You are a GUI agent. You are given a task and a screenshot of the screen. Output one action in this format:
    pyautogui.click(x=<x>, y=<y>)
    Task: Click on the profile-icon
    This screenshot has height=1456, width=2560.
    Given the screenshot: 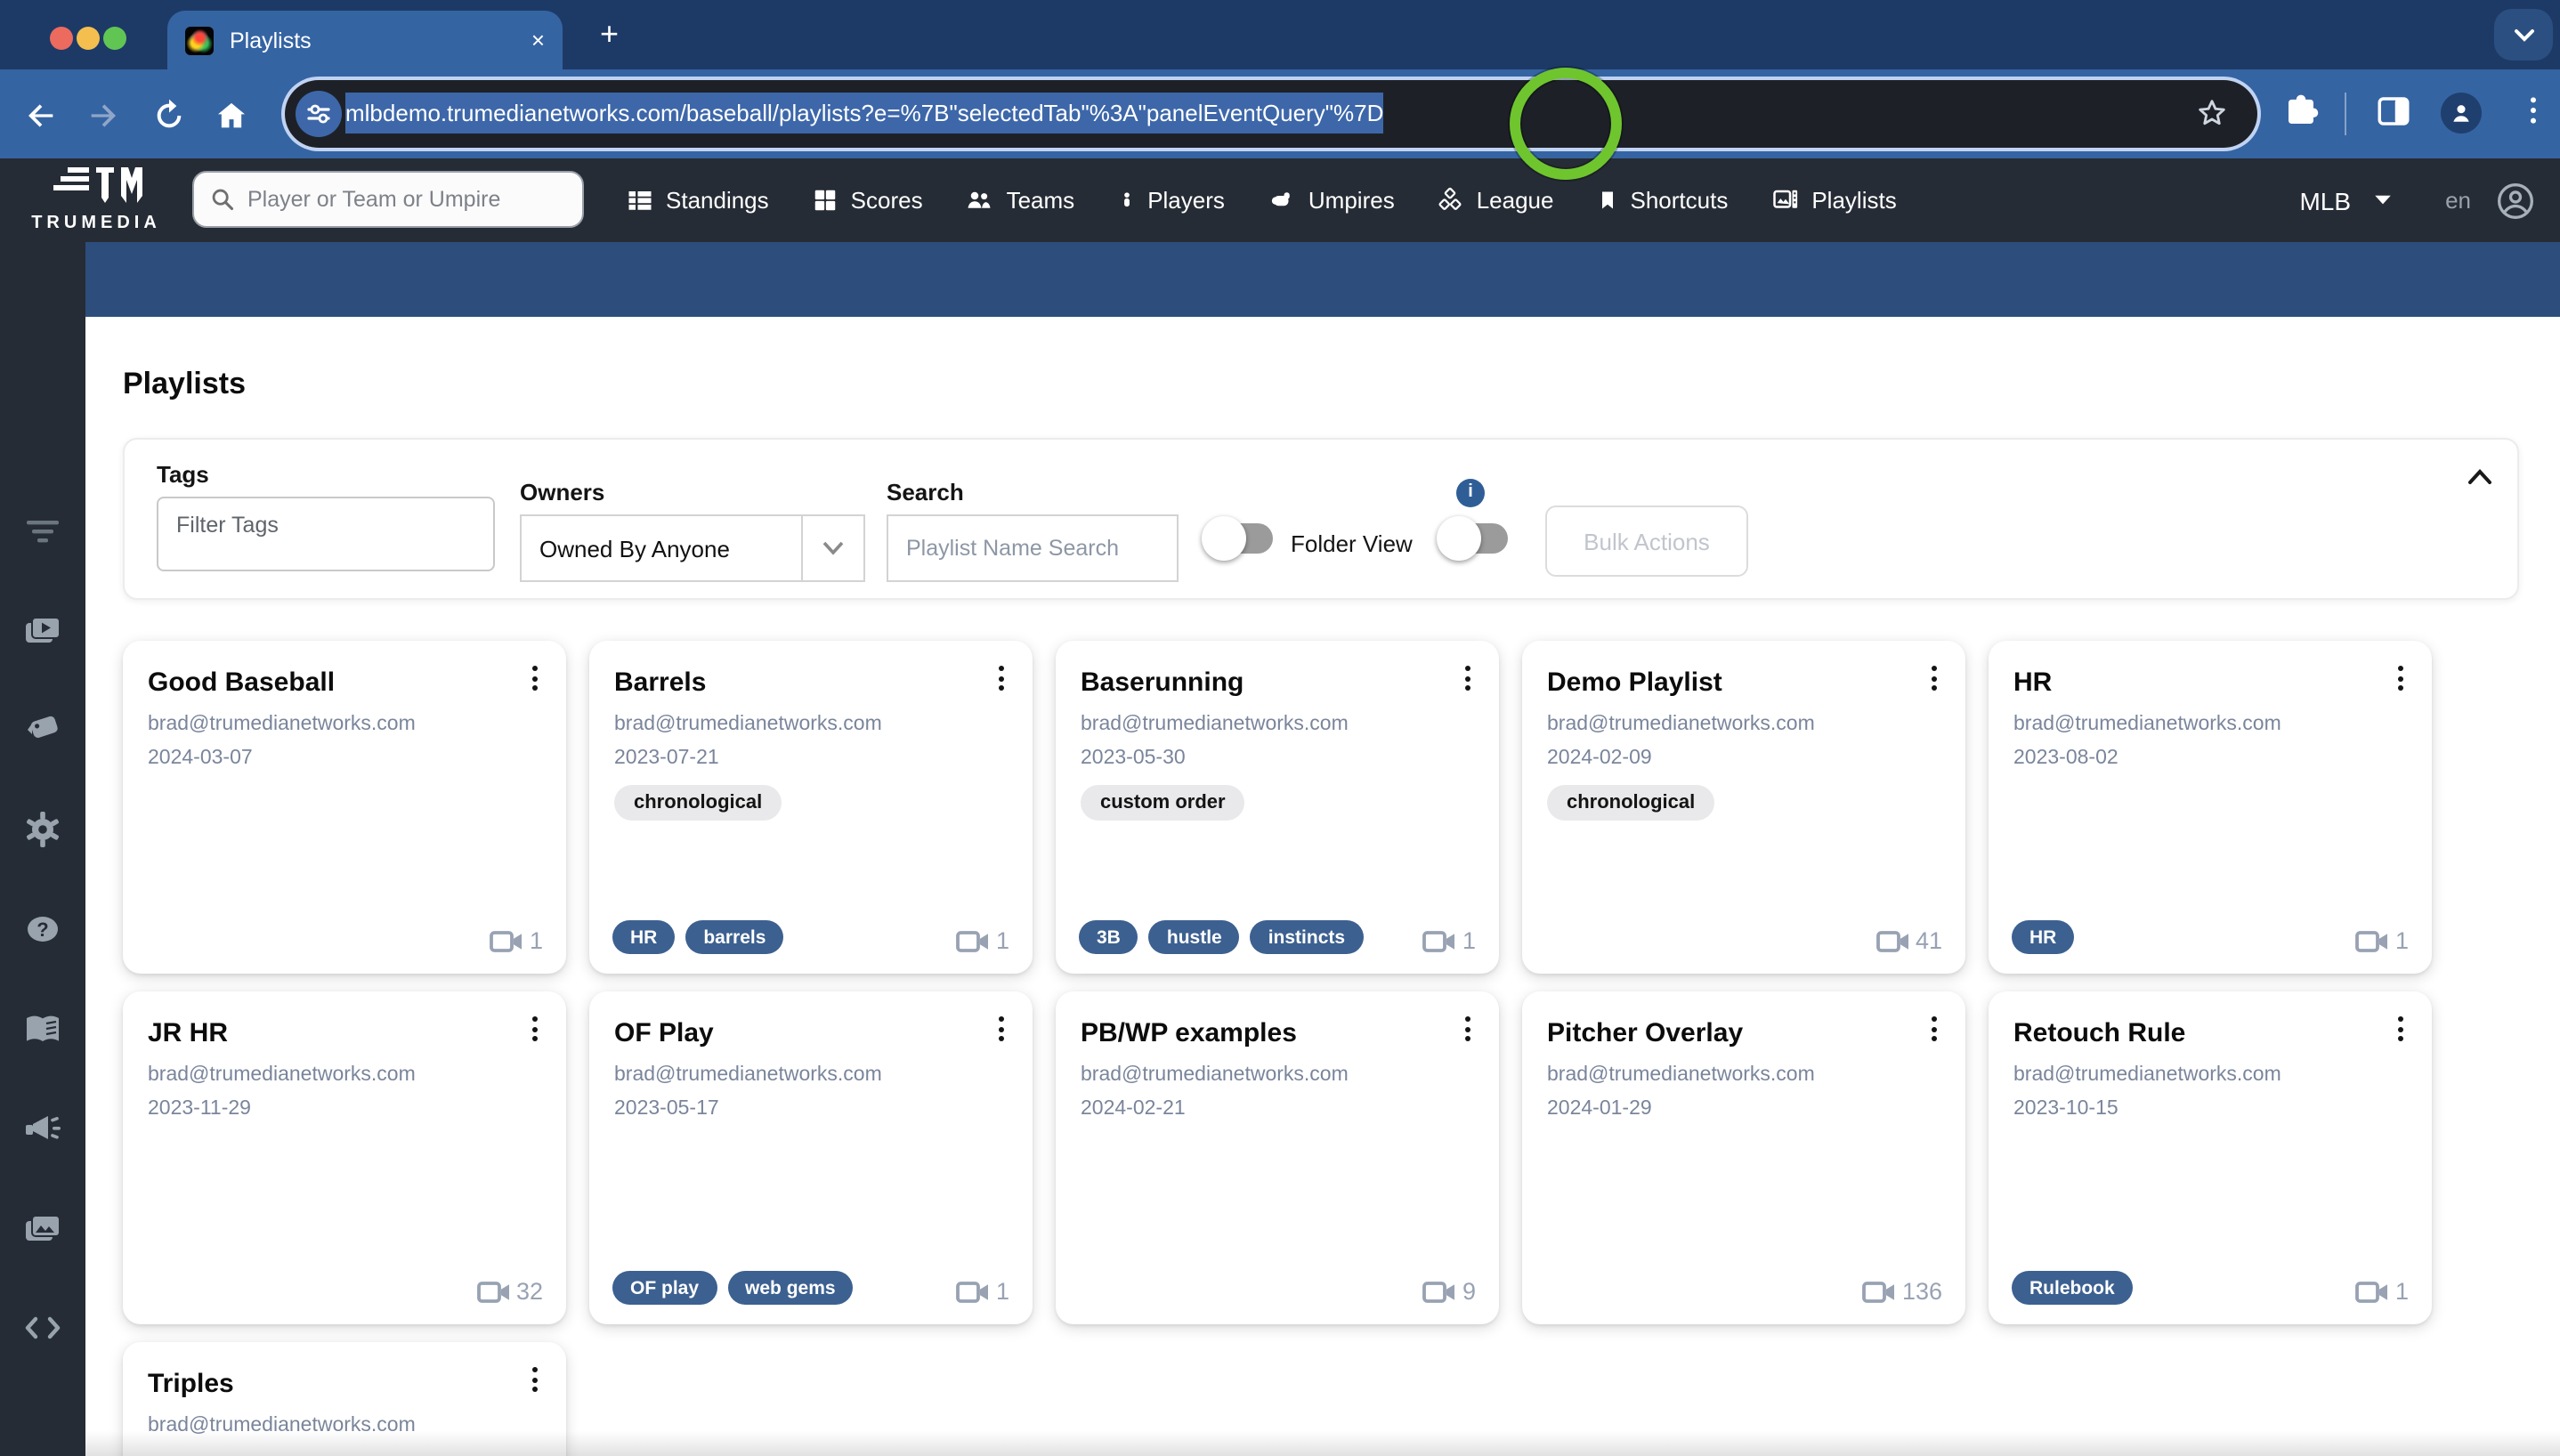 What is the action you would take?
    pyautogui.click(x=2461, y=113)
    